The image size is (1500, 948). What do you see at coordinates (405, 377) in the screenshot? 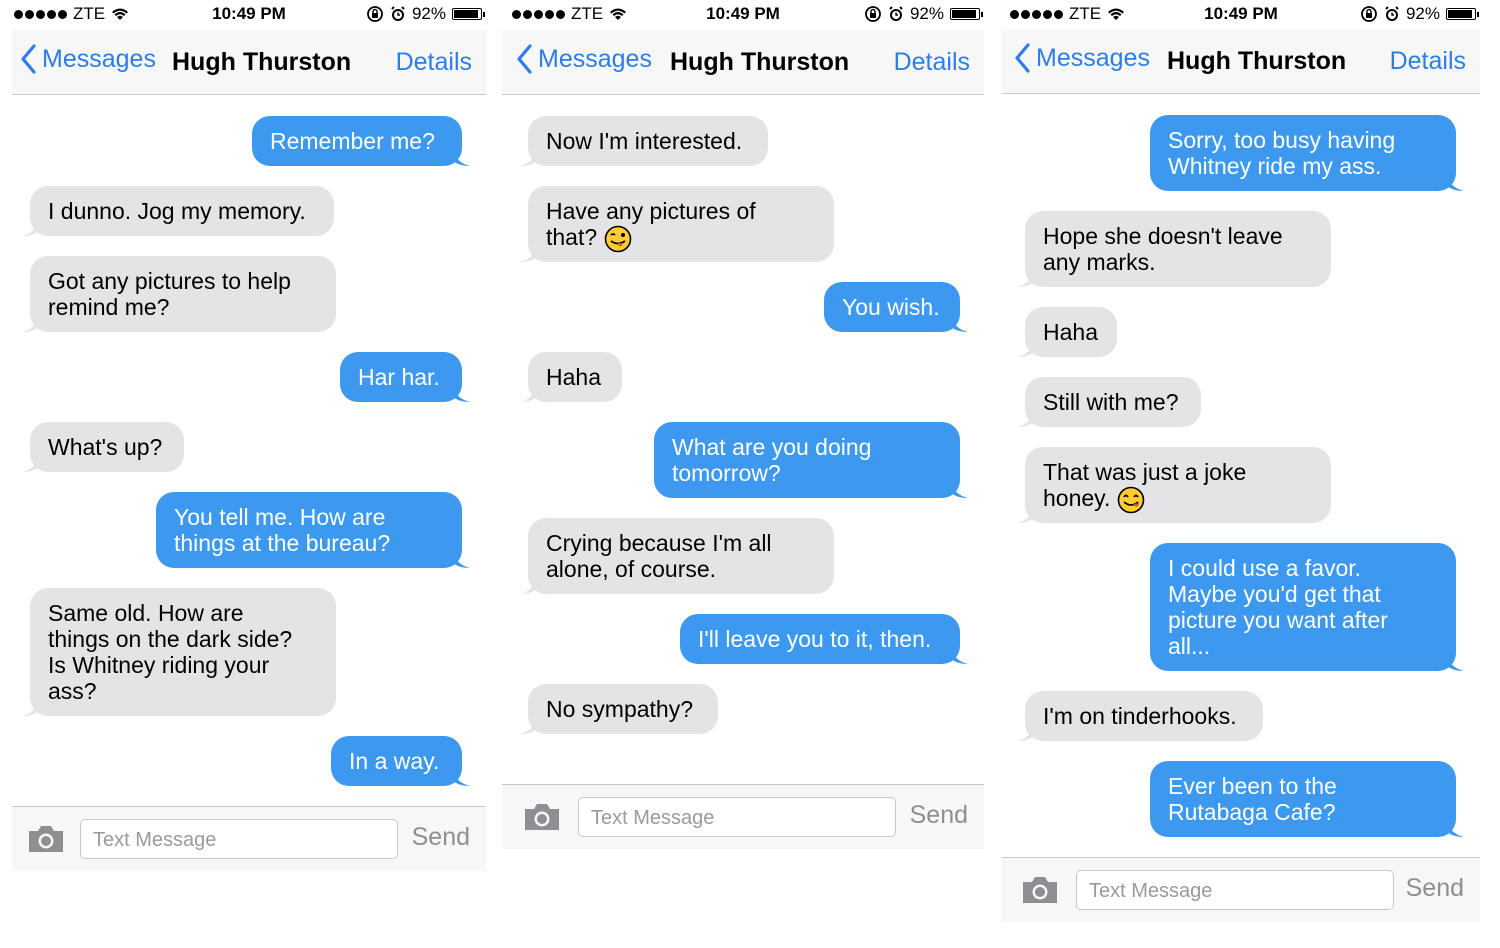
I see `outgoing-message: Har har.` at bounding box center [405, 377].